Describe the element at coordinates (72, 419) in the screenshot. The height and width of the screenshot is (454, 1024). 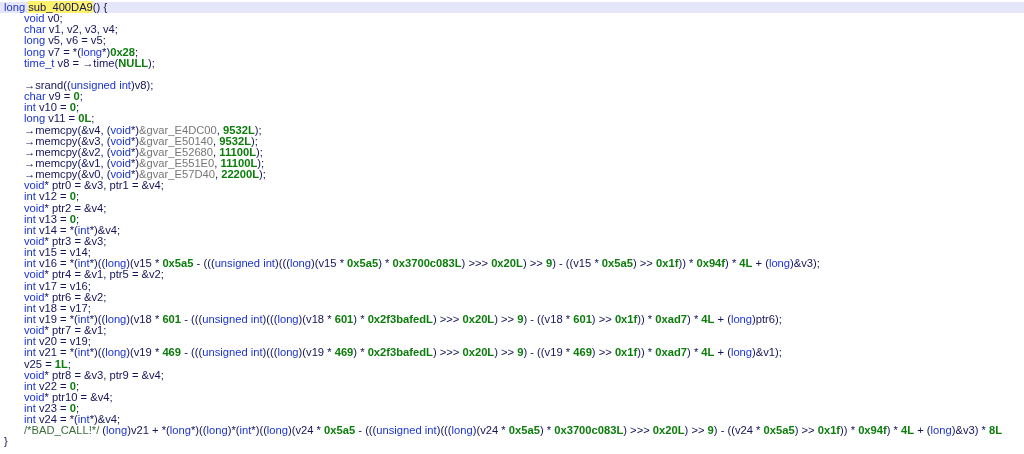
I see `code-line: int v24 = *(int*)&v4;` at that location.